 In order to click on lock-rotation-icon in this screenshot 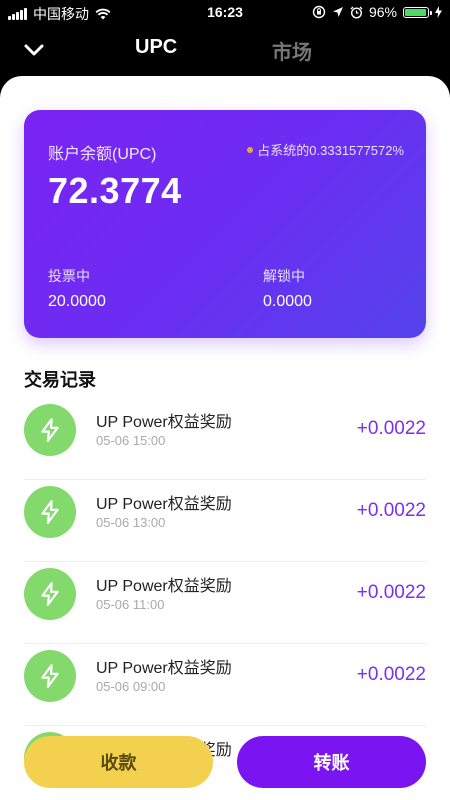, I will do `click(319, 12)`.